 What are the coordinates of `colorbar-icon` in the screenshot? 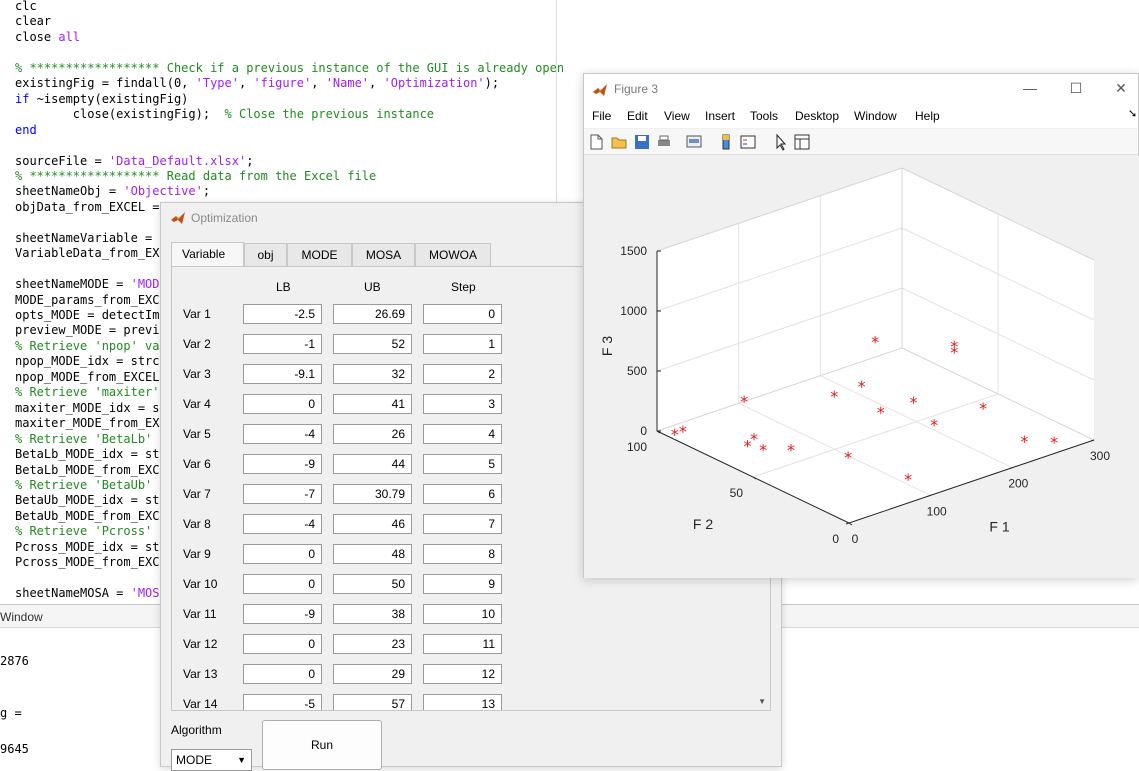 It's located at (726, 142).